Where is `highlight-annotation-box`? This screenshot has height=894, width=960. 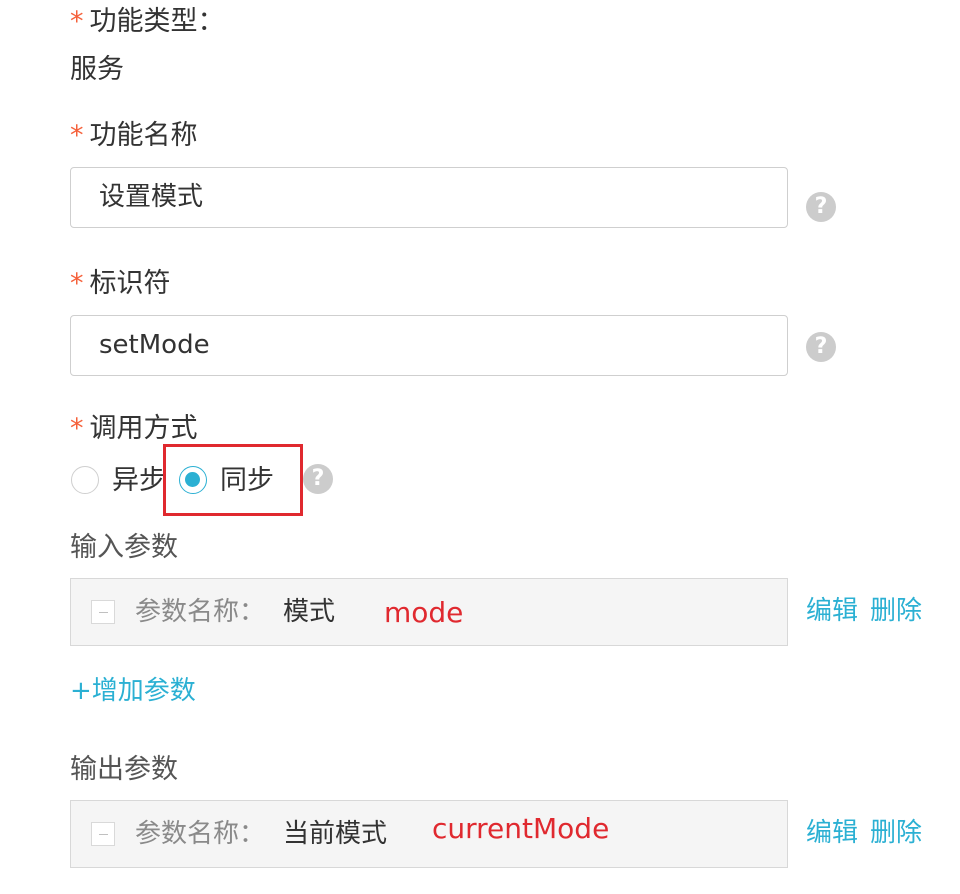
highlight-annotation-box is located at coordinates (233, 480).